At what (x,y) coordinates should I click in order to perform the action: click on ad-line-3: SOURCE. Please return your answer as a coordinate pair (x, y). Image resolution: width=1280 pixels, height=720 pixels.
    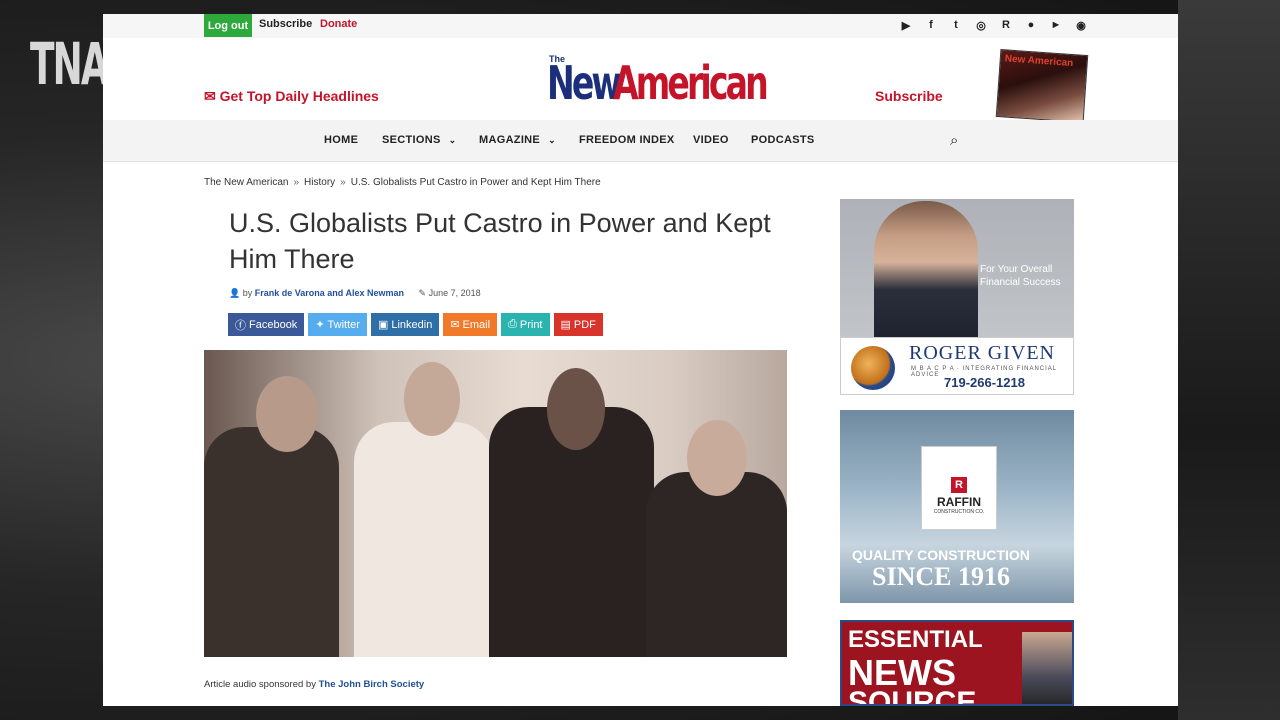
    Looking at the image, I should click on (912, 696).